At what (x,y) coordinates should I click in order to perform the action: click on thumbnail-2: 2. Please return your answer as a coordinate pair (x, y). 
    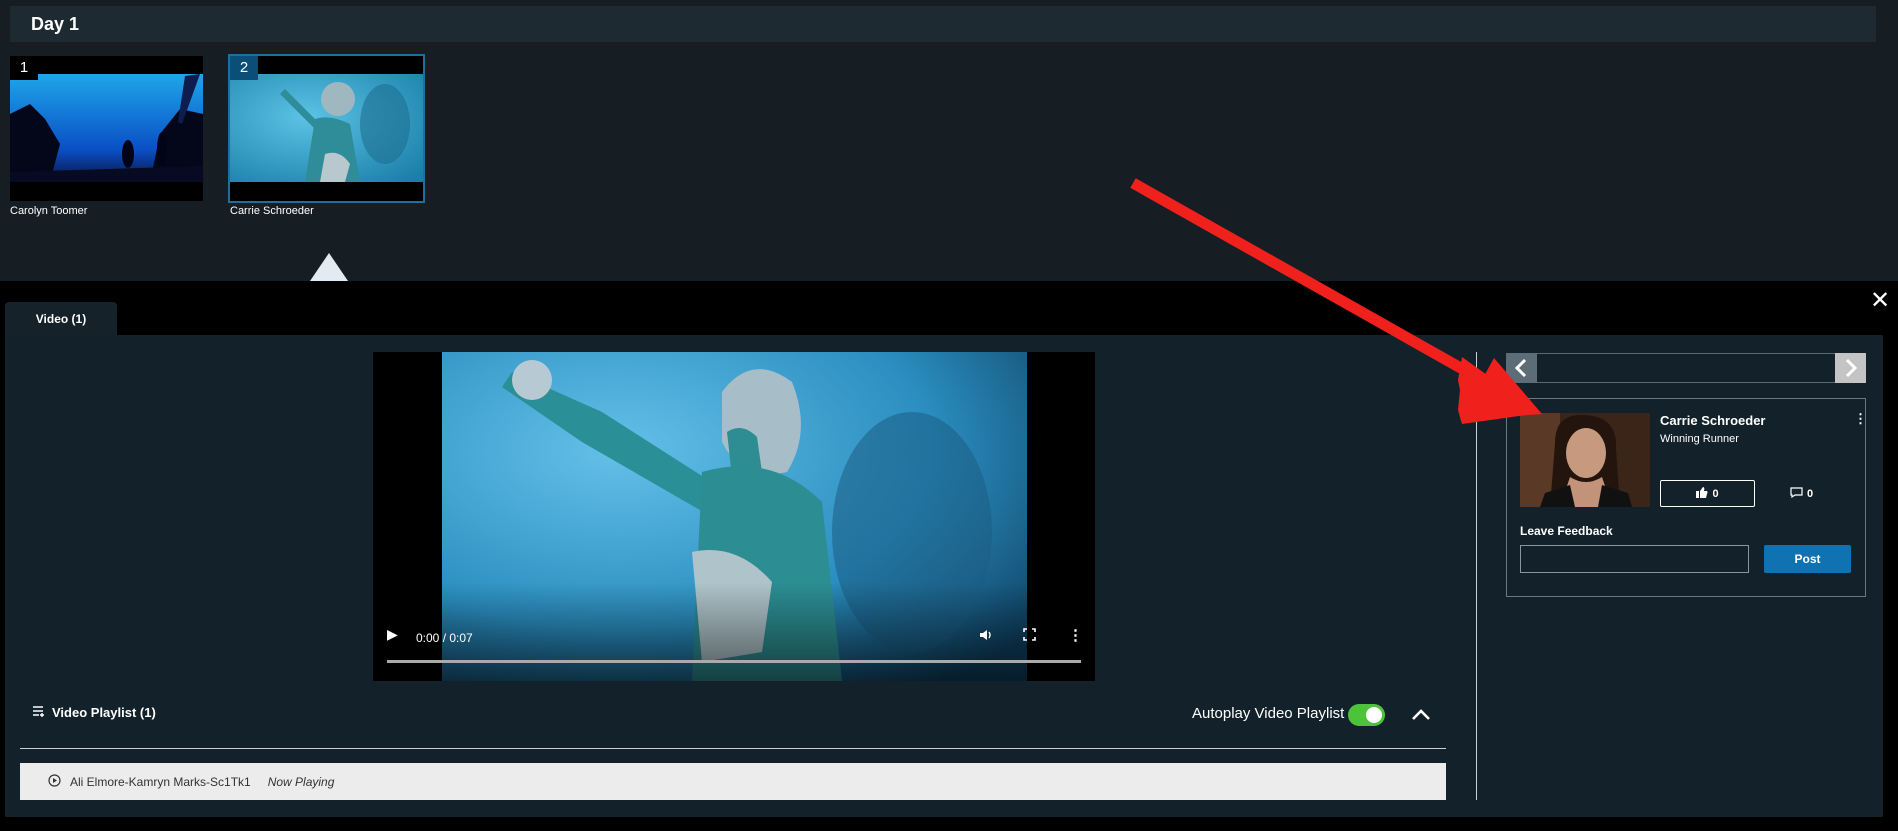
    Looking at the image, I should click on (326, 128).